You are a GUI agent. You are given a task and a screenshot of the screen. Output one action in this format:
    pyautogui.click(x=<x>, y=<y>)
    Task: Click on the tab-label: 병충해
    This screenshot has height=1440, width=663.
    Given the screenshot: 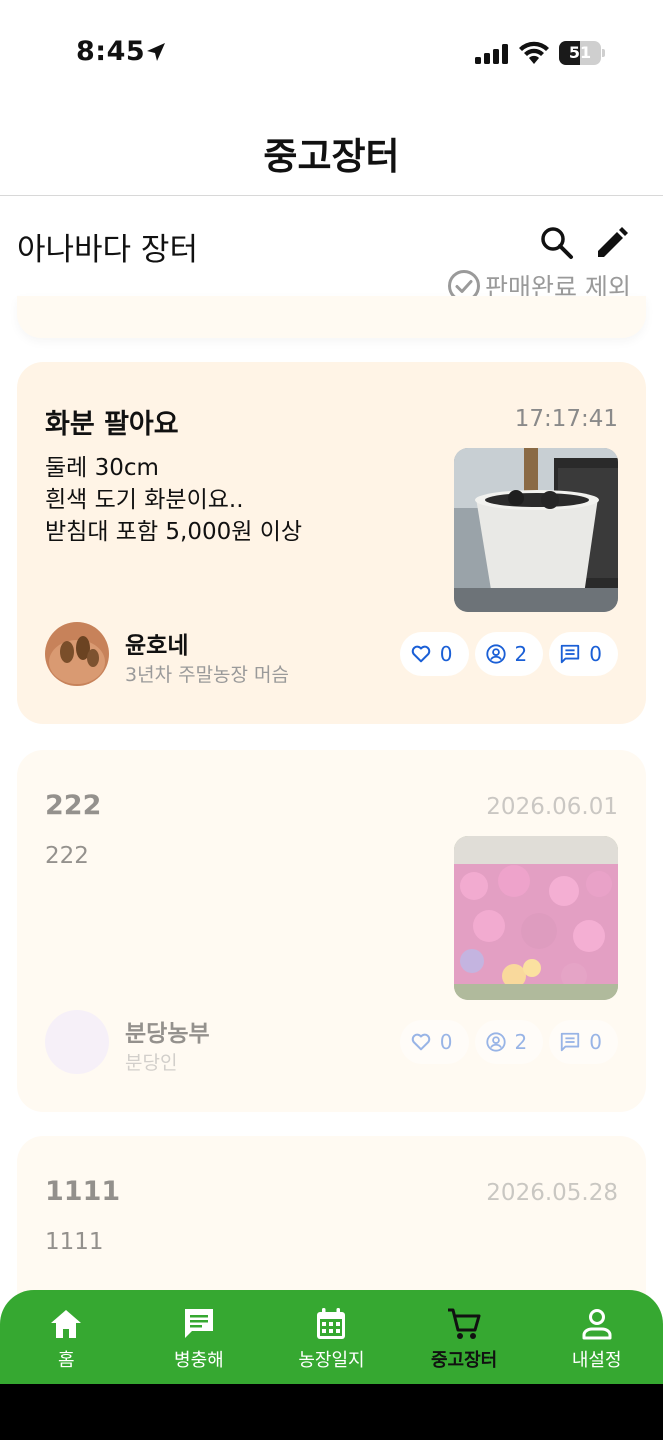 What is the action you would take?
    pyautogui.click(x=199, y=1360)
    